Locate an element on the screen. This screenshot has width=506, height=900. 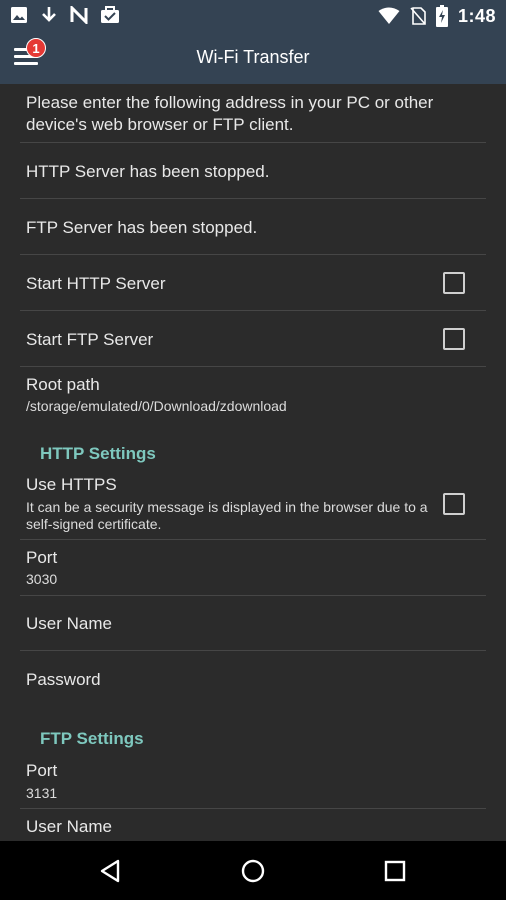
start-ftp-server-label: Start FTP Server is located at coordinates (90, 339).